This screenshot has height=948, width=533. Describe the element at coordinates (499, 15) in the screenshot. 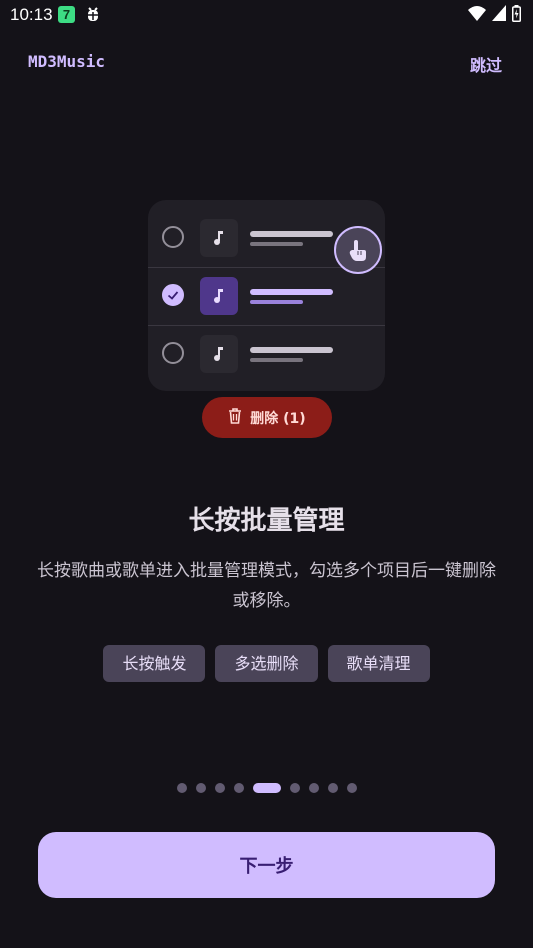

I see `signal-icon` at that location.